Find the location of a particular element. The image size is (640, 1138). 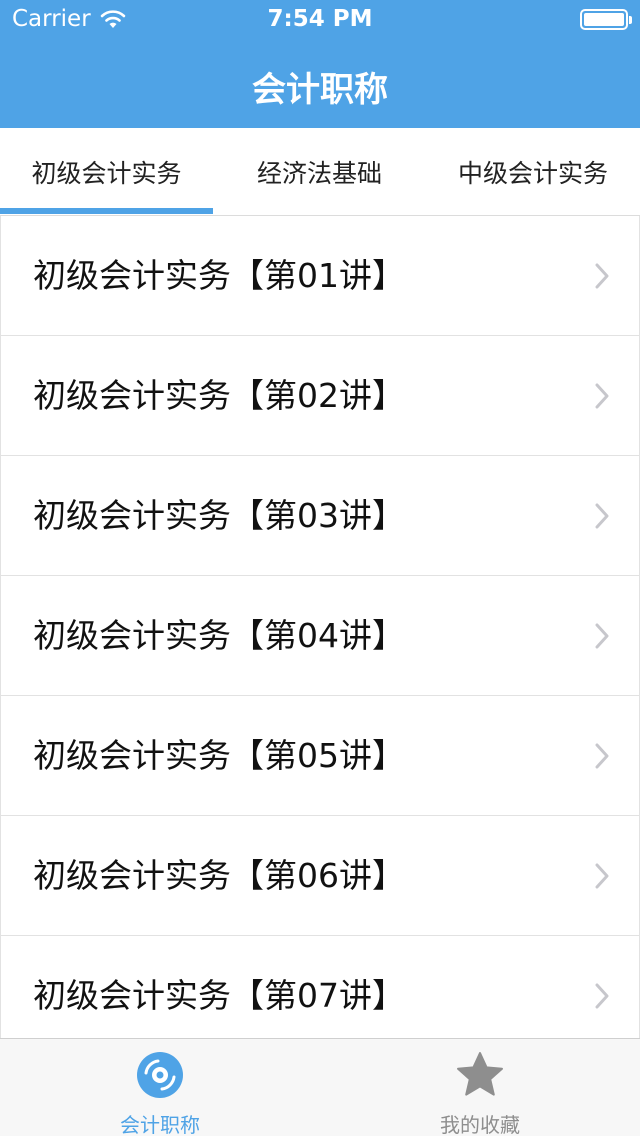

list-item: 初级会计实务【第01讲】 is located at coordinates (320, 276).